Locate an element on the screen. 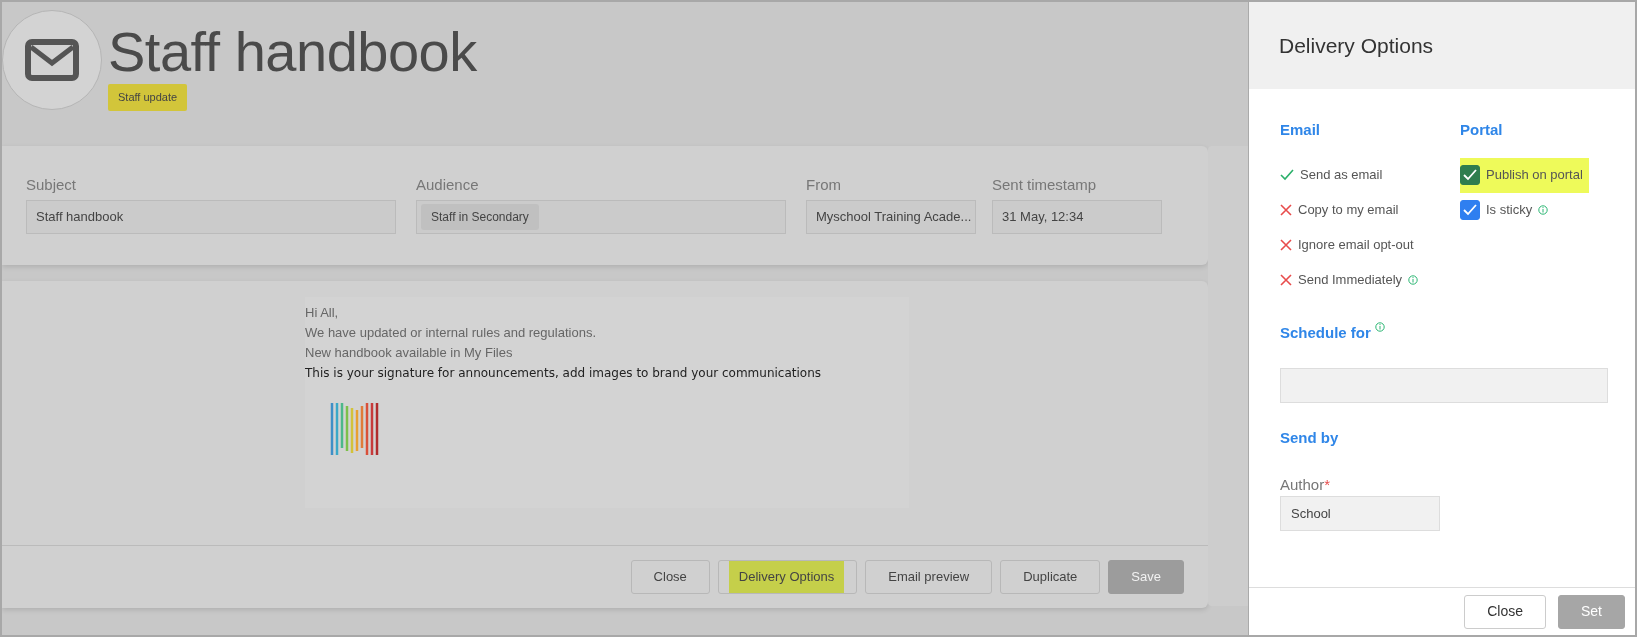  field-label: From is located at coordinates (824, 185).